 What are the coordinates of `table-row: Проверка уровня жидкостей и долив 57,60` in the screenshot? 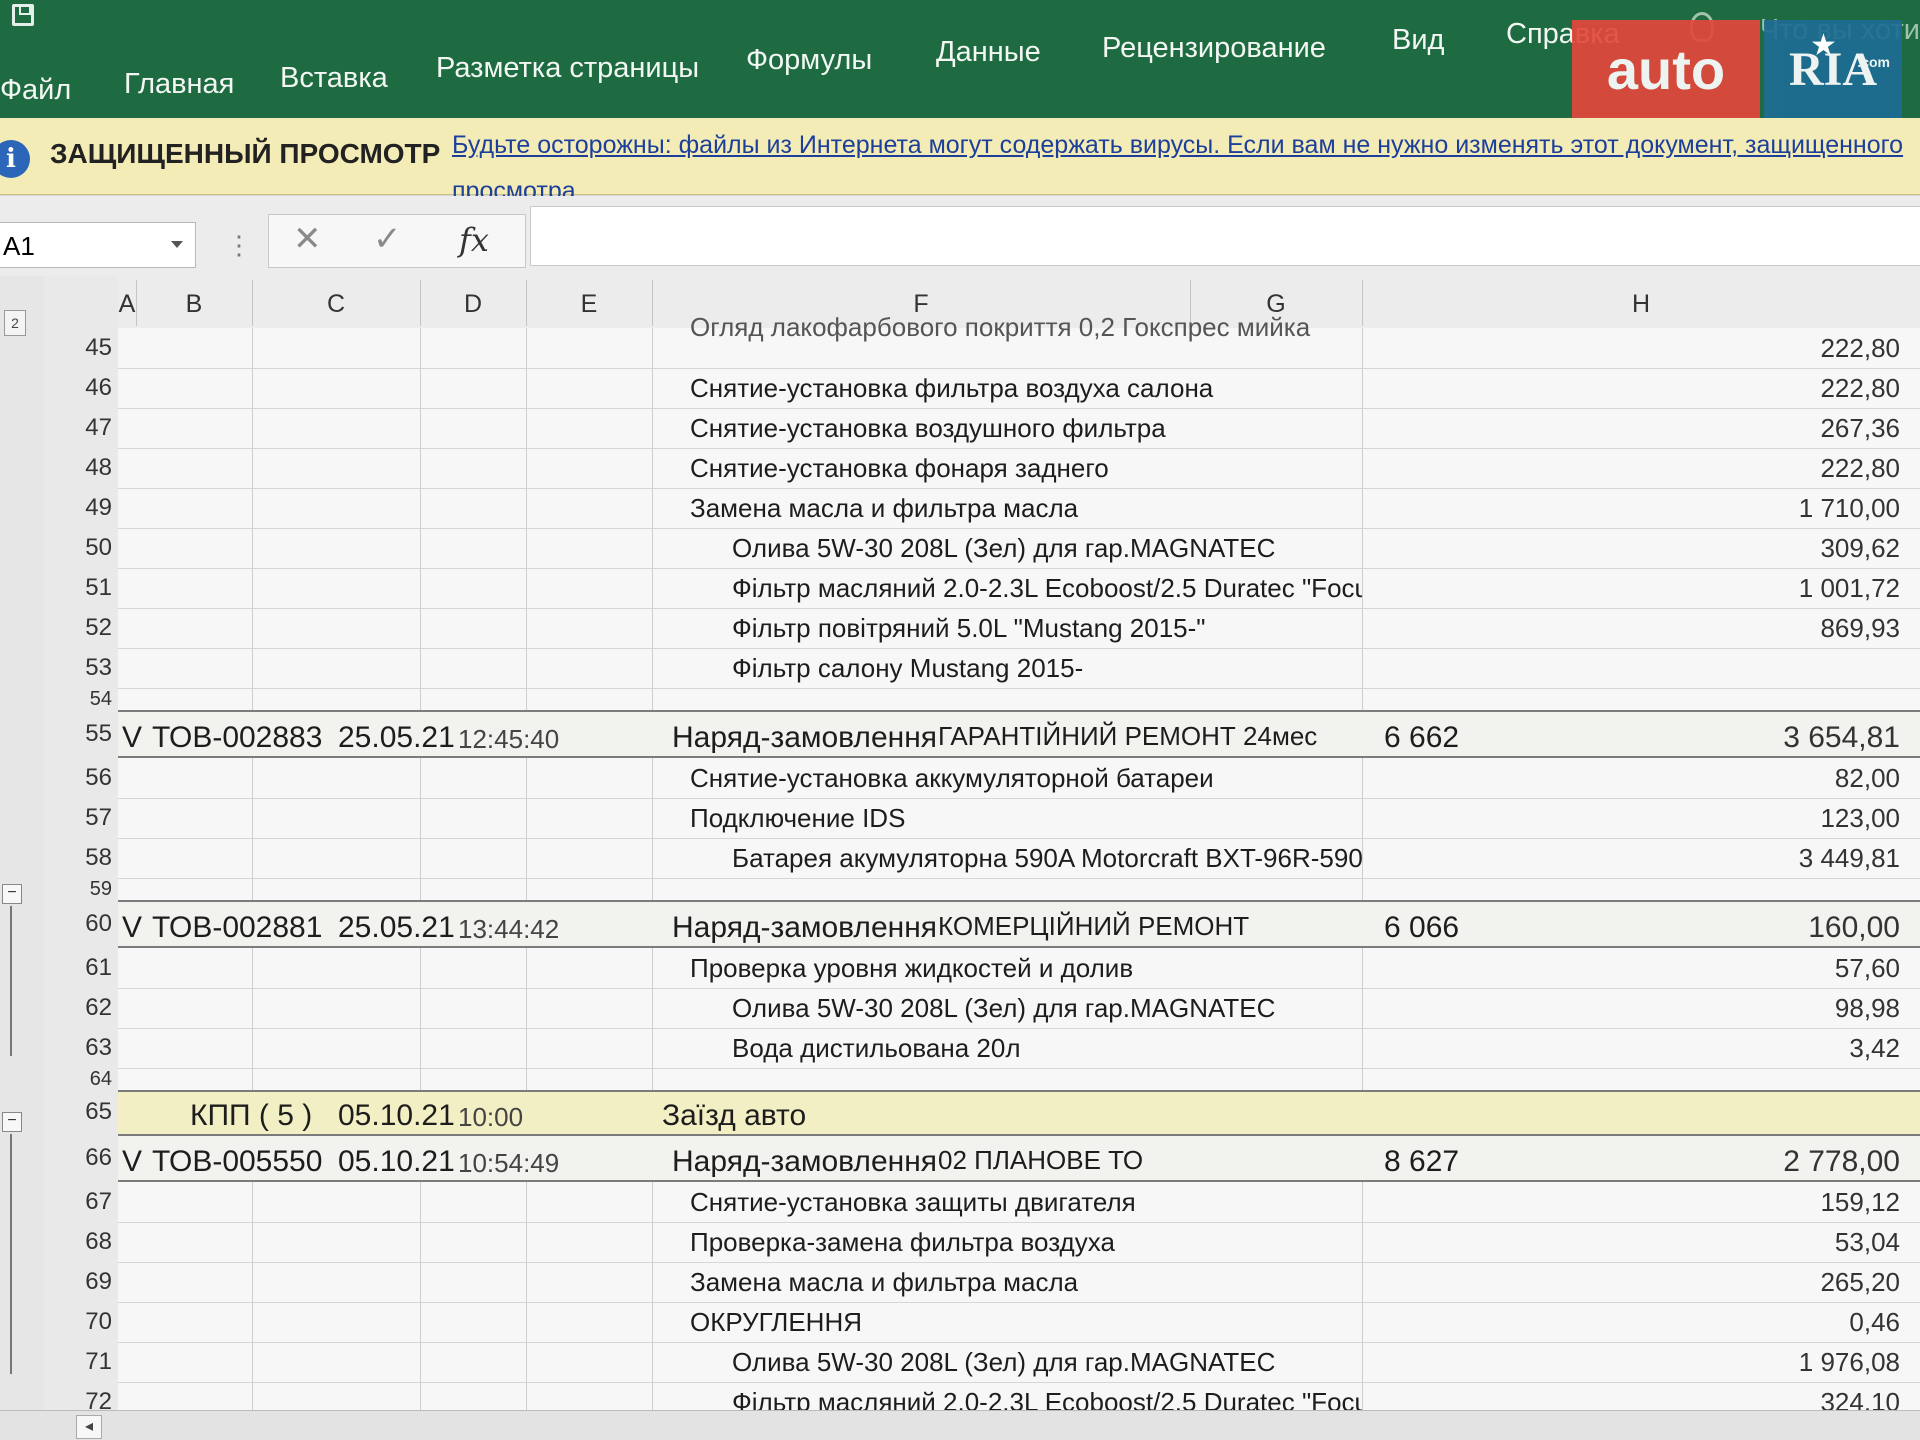 It's located at (1019, 968).